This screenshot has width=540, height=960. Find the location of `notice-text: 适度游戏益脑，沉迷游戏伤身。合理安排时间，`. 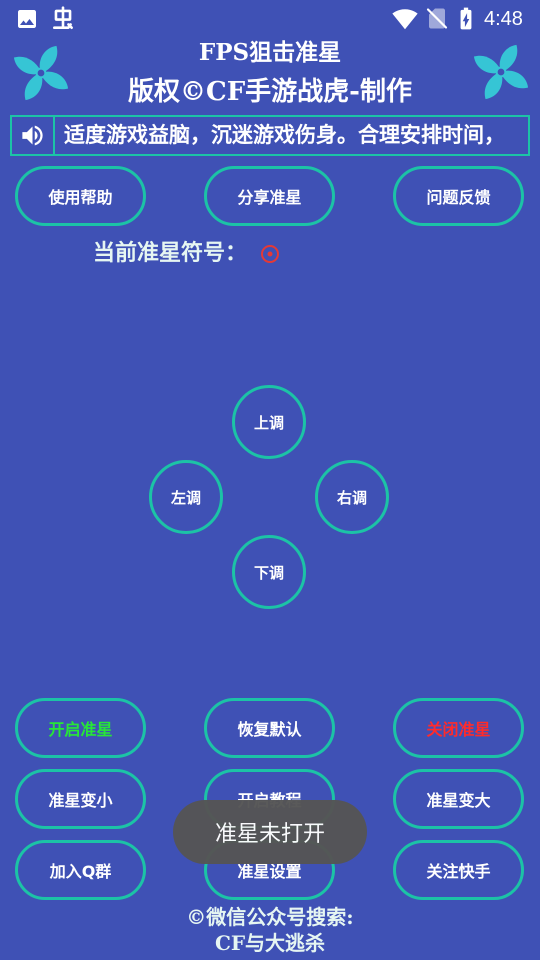

notice-text: 适度游戏益脑，沉迷游戏伤身。合理安排时间， is located at coordinates (284, 135).